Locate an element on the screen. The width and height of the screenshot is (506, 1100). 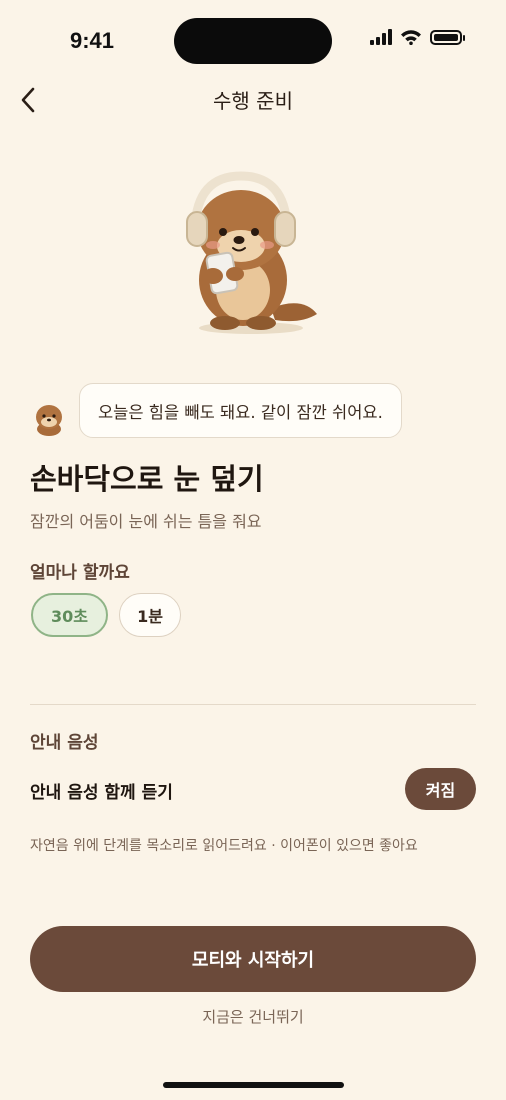
voice-row-label: 안내 음성 함께 듣기 is located at coordinates (101, 793).